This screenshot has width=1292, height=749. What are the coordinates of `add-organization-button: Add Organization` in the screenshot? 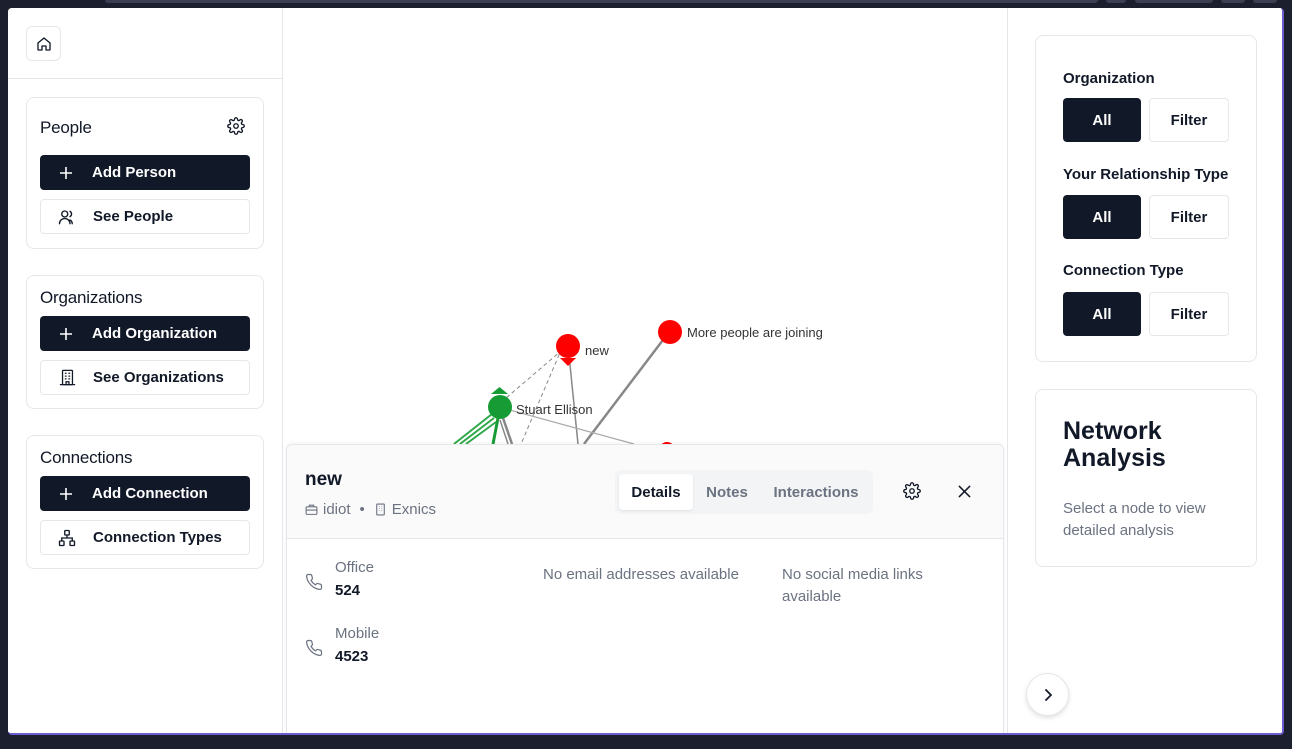 It's located at (145, 333).